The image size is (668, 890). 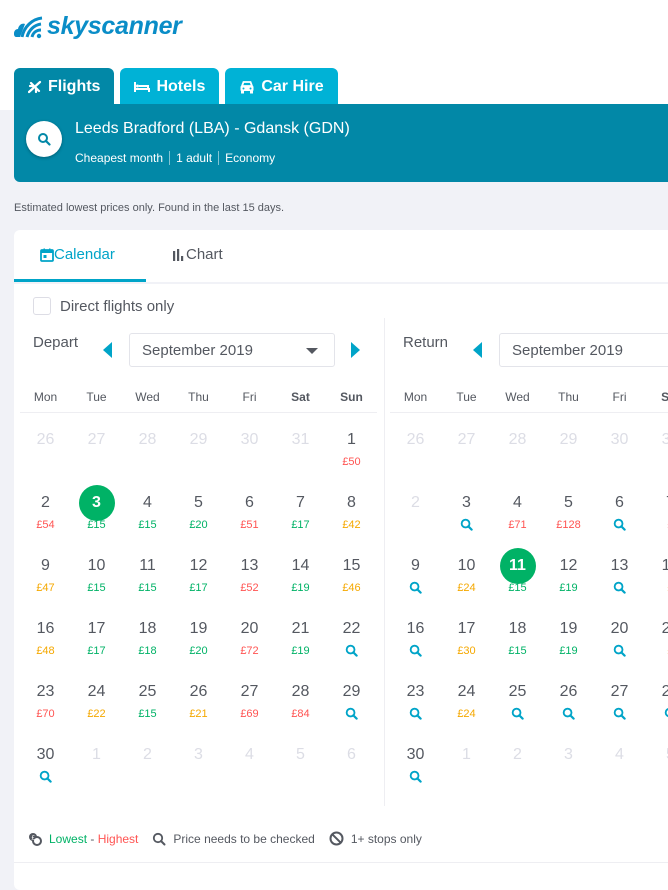 What do you see at coordinates (300, 570) in the screenshot?
I see `calendar-day: 14£19` at bounding box center [300, 570].